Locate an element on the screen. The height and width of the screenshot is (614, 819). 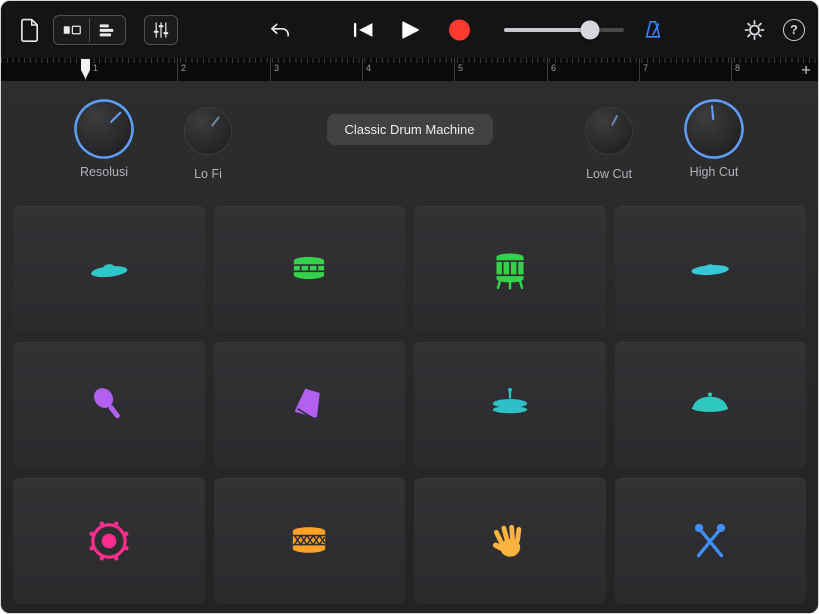
marching-snare-icon is located at coordinates (309, 540).